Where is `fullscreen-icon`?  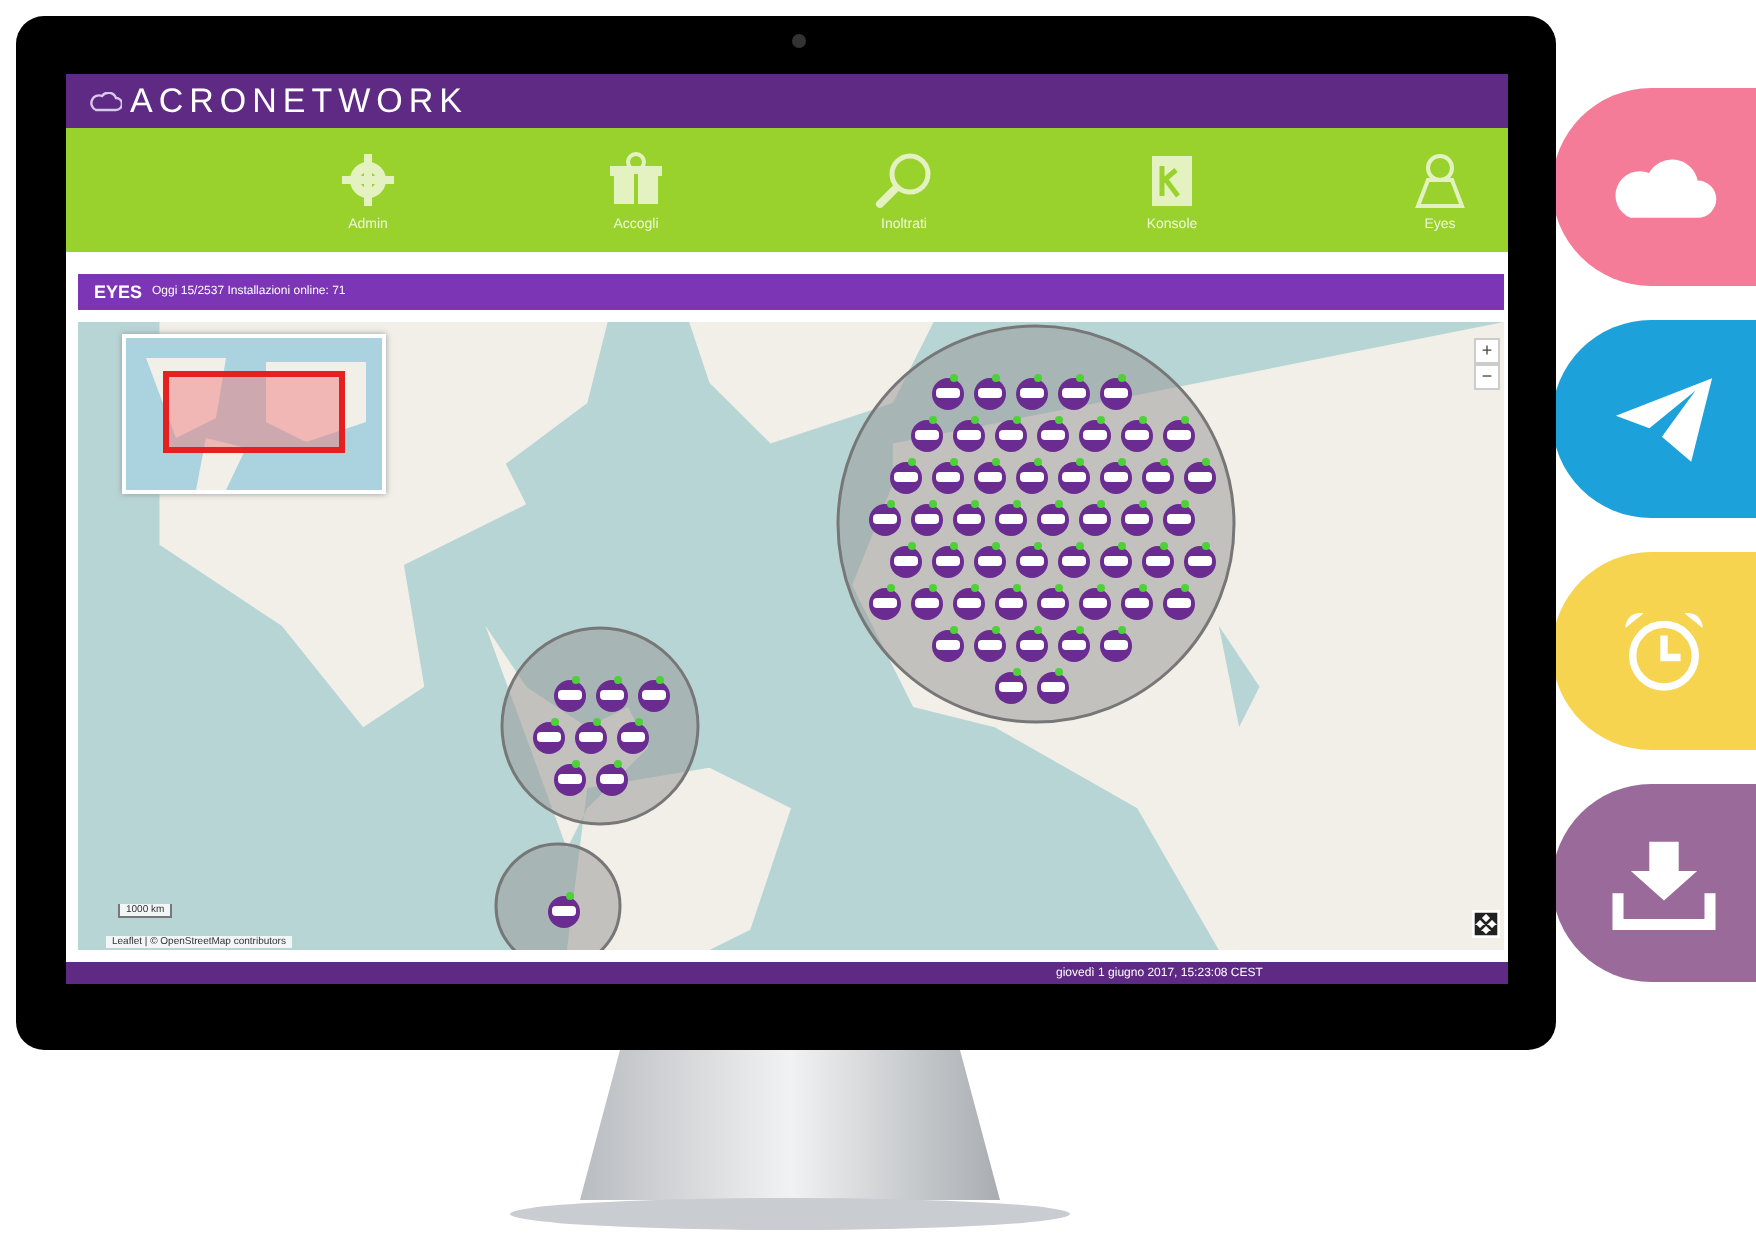 fullscreen-icon is located at coordinates (1486, 924).